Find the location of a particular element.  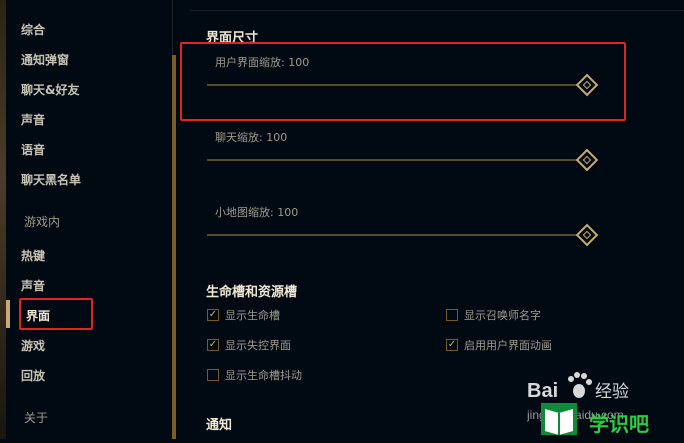

show-cc-ui-label: 显示失控界面 is located at coordinates (258, 345).